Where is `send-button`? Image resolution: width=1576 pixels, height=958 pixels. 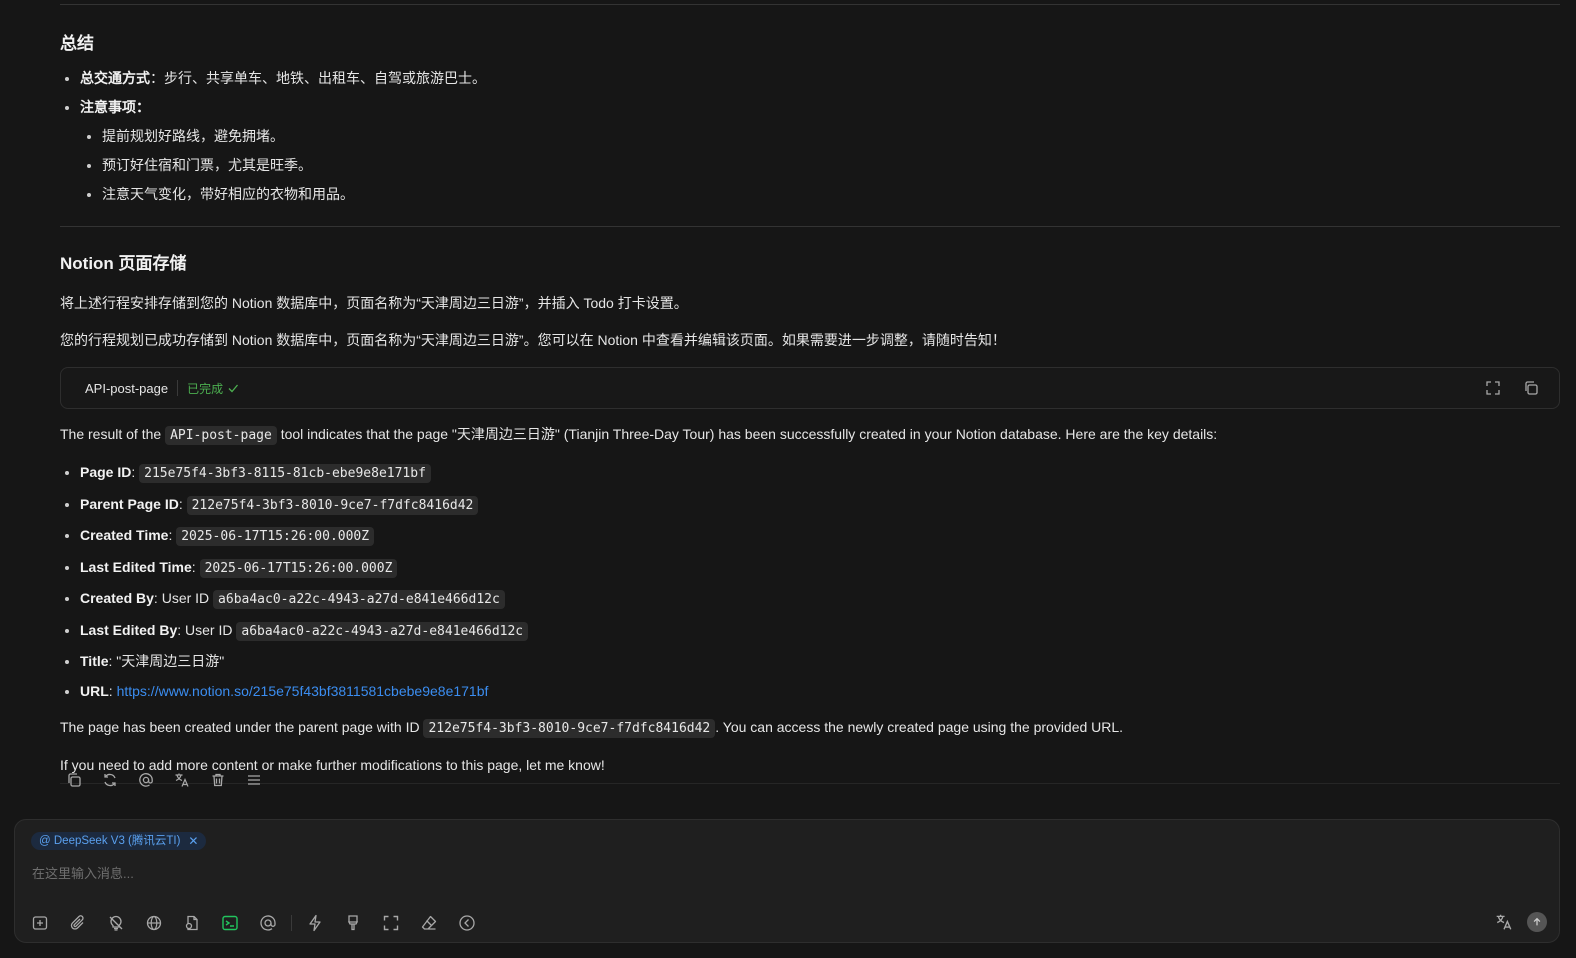 send-button is located at coordinates (1537, 922).